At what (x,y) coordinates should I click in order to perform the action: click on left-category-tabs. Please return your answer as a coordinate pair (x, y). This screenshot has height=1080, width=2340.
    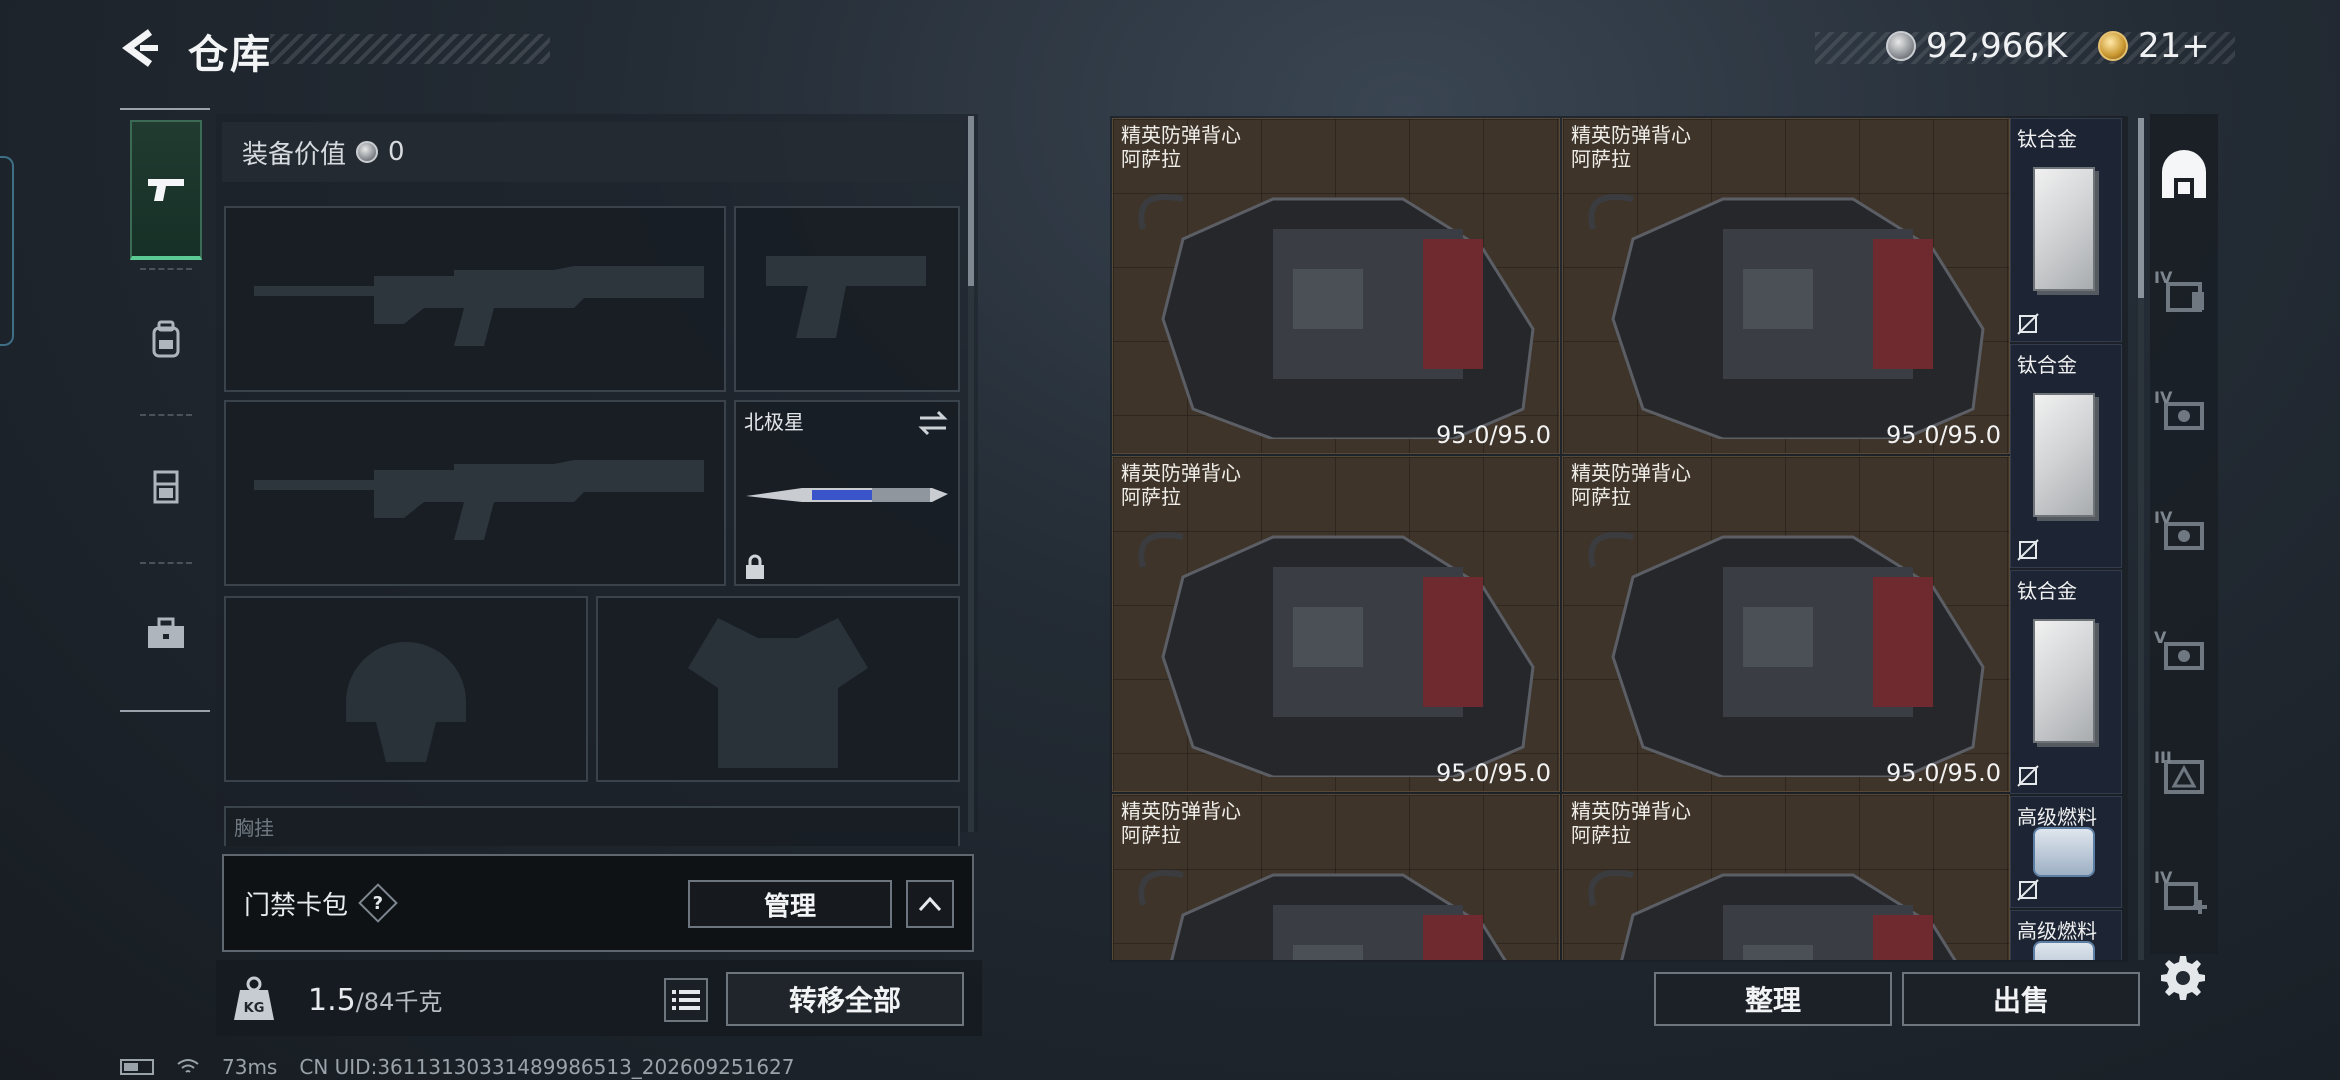
    Looking at the image, I should click on (165, 410).